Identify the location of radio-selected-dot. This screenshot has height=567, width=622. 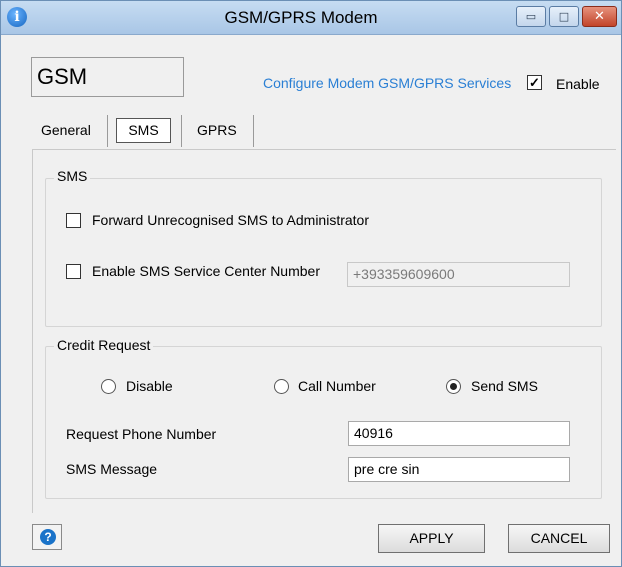
(453, 386).